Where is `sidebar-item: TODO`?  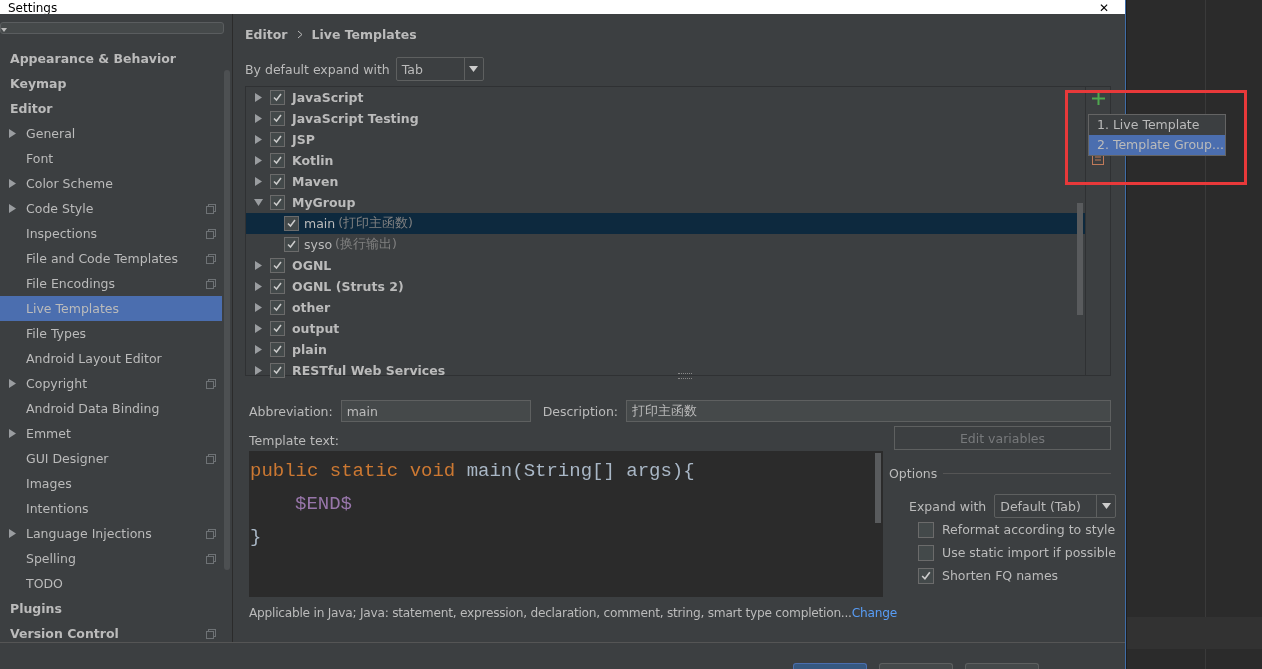
sidebar-item: TODO is located at coordinates (116, 583).